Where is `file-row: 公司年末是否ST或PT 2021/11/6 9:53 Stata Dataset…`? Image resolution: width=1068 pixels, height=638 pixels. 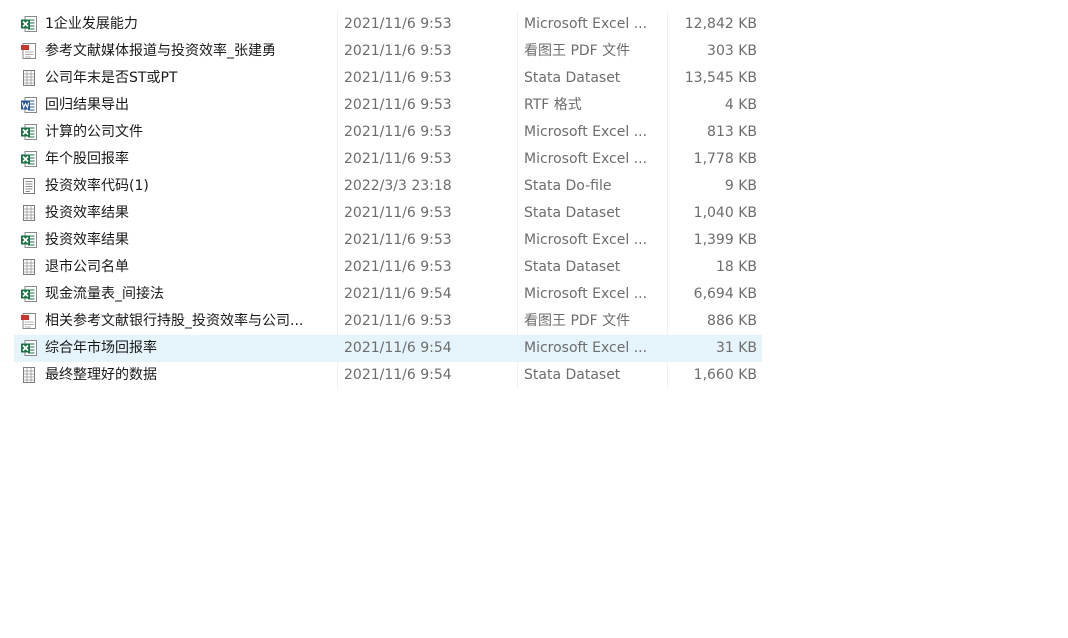
file-row: 公司年末是否ST或PT 2021/11/6 9:53 Stata Dataset… is located at coordinates (388, 78).